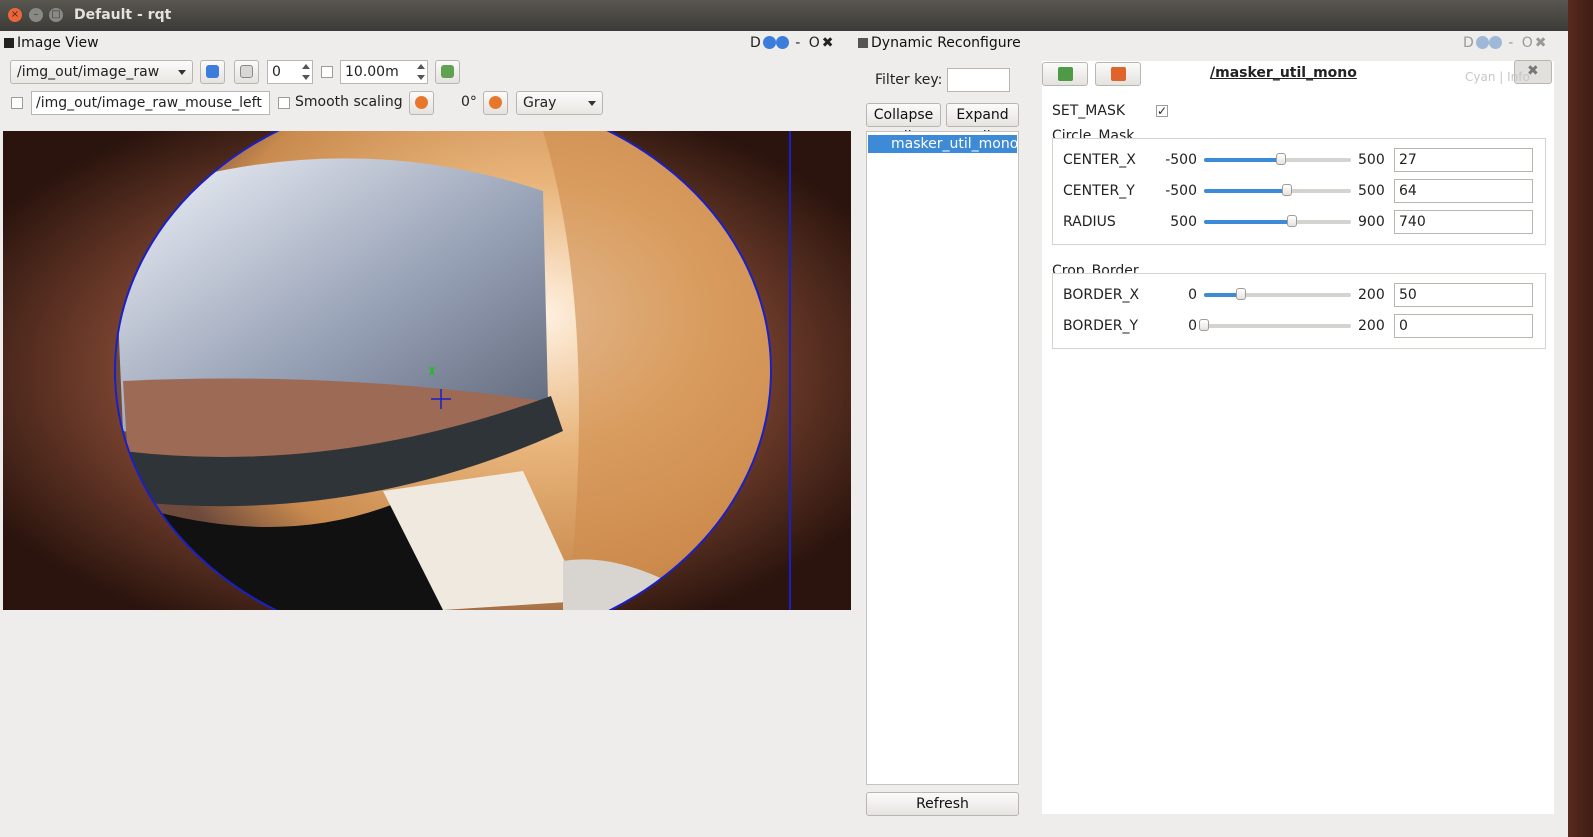  I want to click on group-box: BORDER_X 0 200 50 BORDER_Y 0 200 0, so click(1299, 311).